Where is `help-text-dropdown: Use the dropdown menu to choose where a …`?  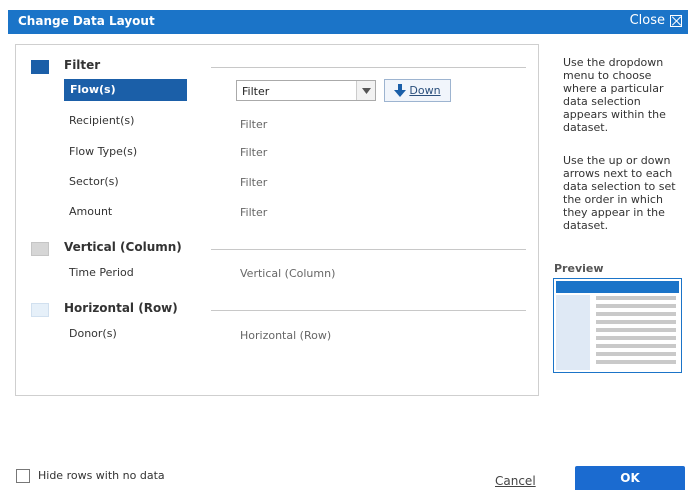
help-text-dropdown: Use the dropdown menu to choose where a … is located at coordinates (614, 95).